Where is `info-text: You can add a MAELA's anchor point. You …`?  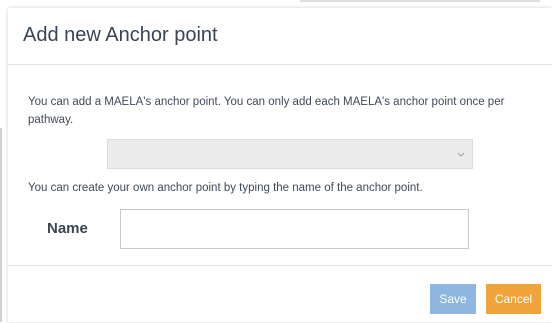
info-text: You can add a MAELA's anchor point. You … is located at coordinates (266, 111).